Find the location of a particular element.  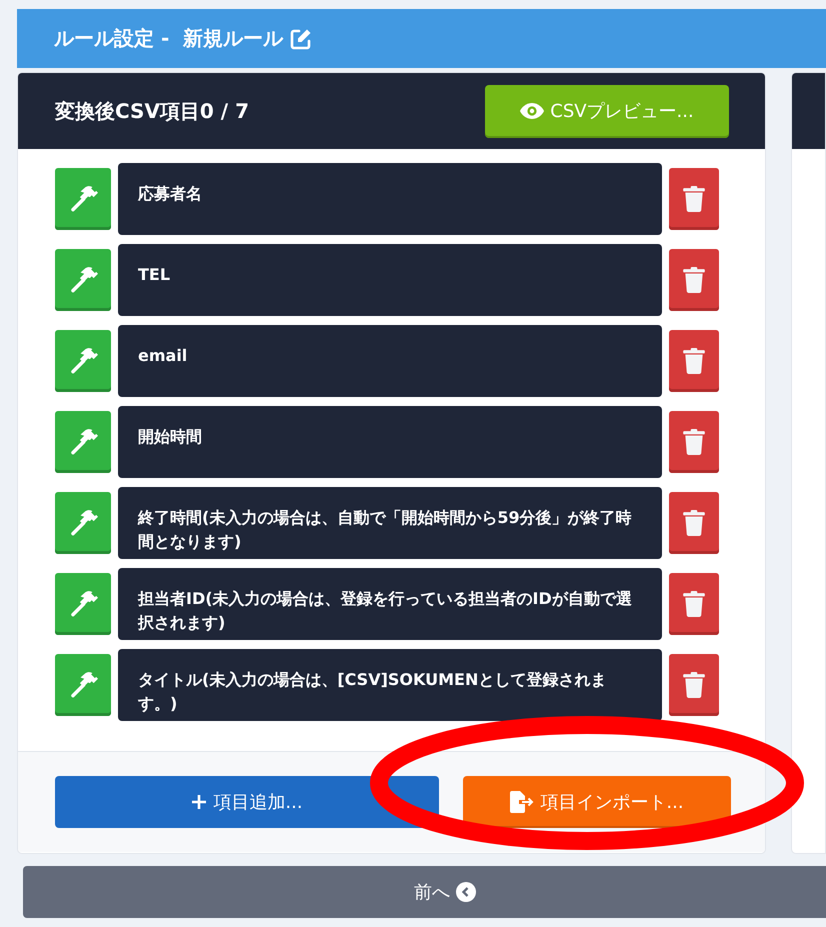

card-title: 変換後CSV項目0 / 7 is located at coordinates (152, 111).